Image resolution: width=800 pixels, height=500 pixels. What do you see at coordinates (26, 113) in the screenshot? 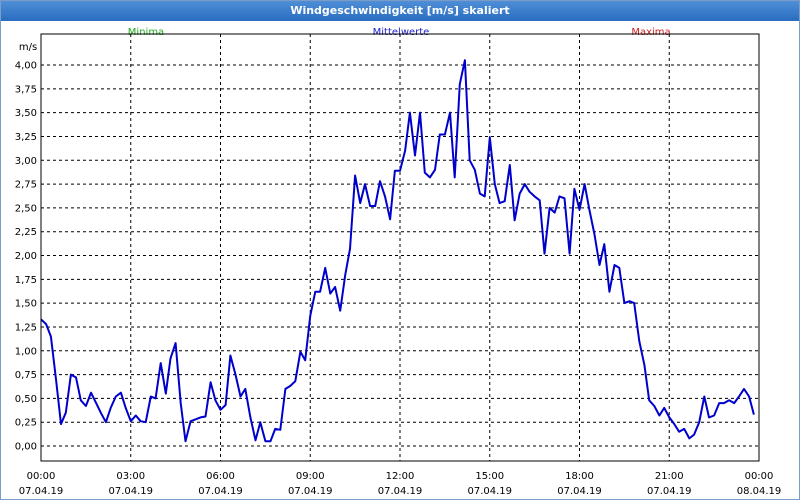
I see `y-tick-label: 3,50` at bounding box center [26, 113].